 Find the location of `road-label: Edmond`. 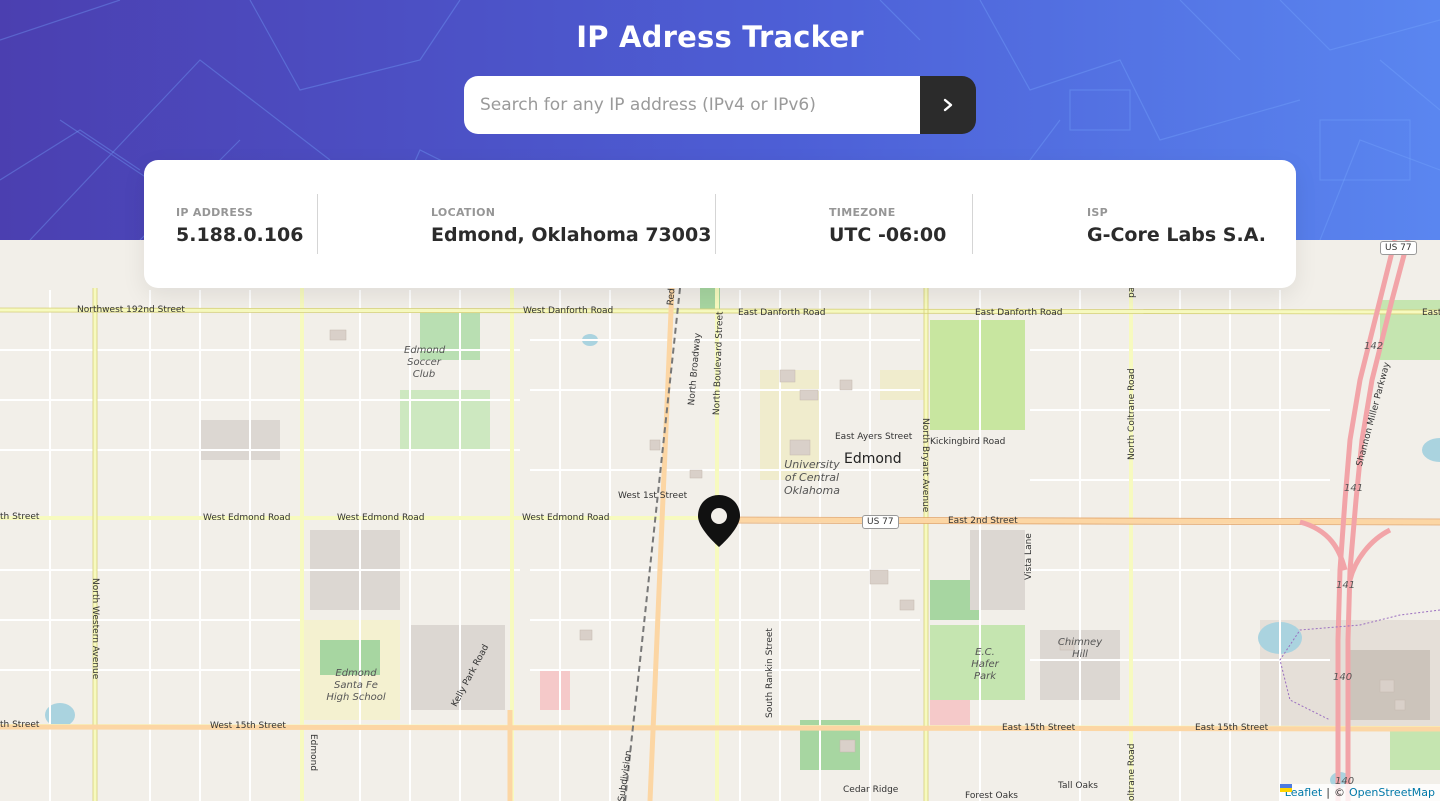

road-label: Edmond is located at coordinates (313, 753).